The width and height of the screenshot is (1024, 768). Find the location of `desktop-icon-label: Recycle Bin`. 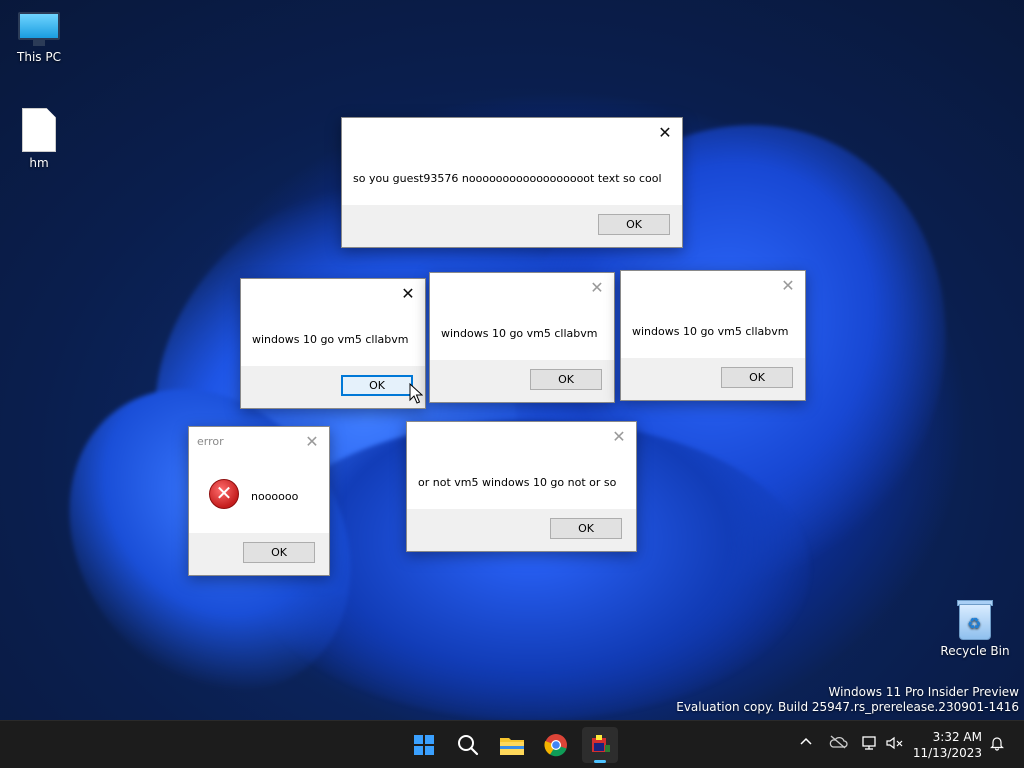

desktop-icon-label: Recycle Bin is located at coordinates (975, 651).